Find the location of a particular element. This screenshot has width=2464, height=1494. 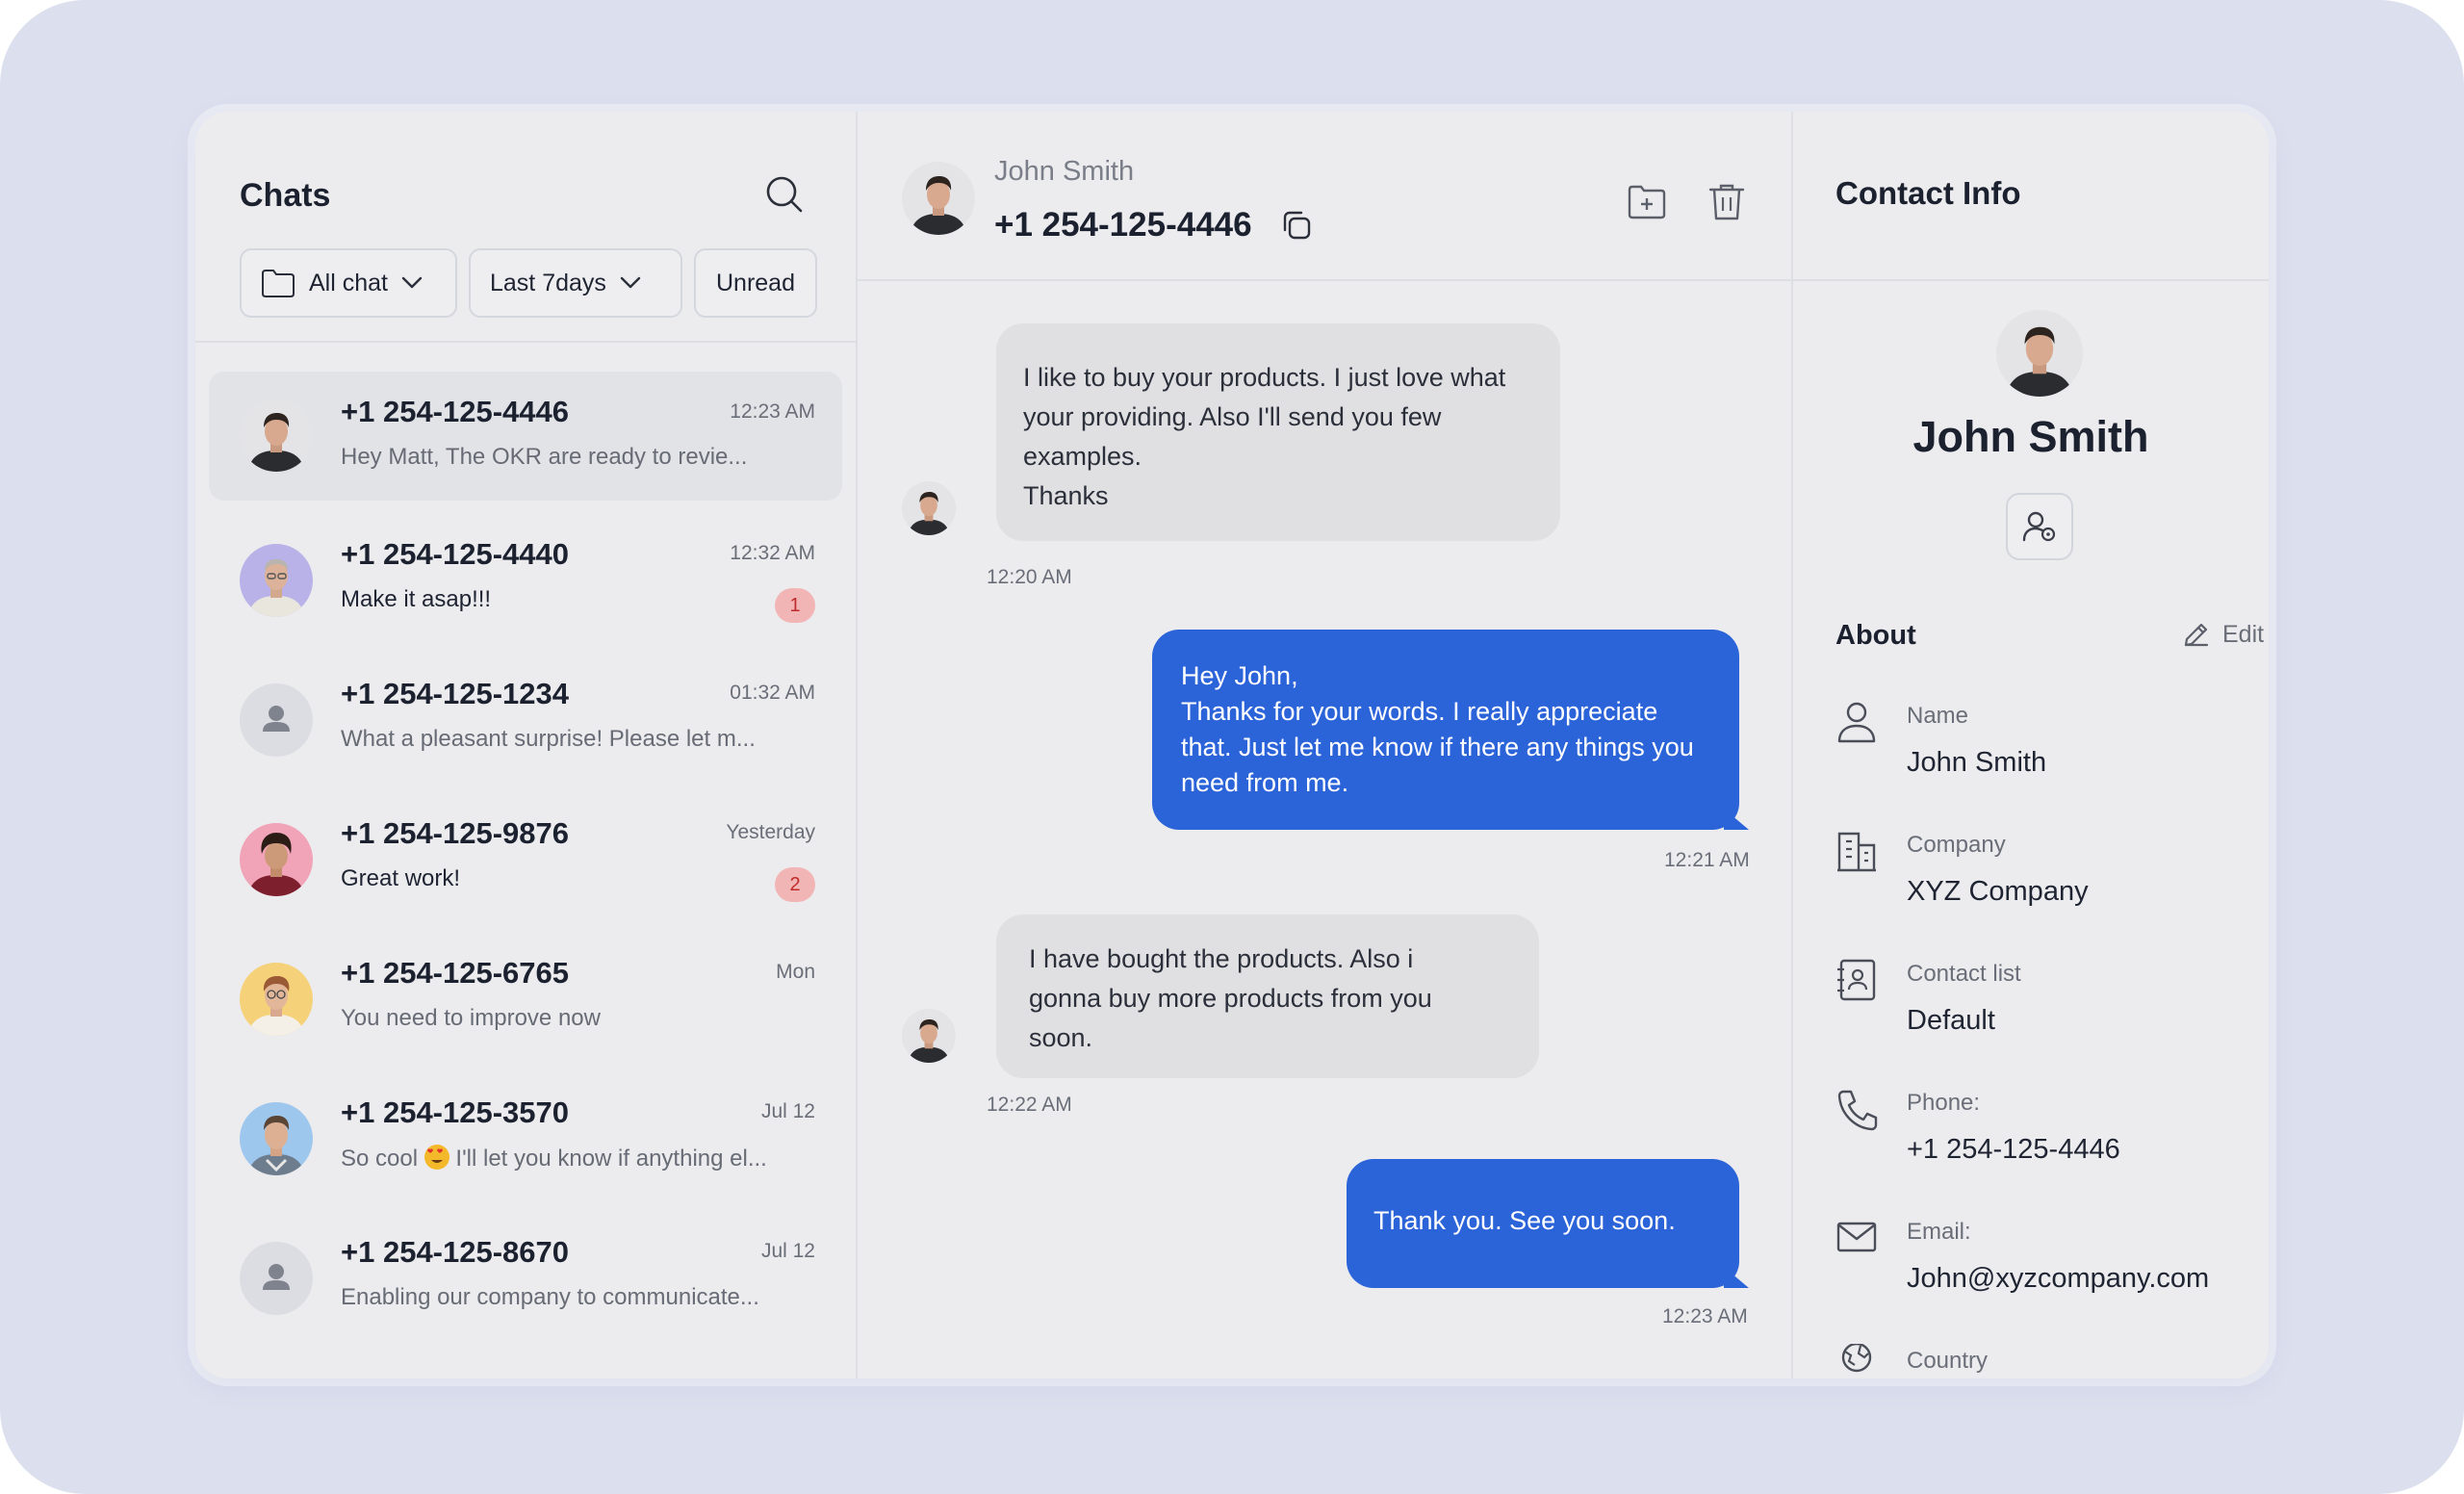

chat-time: Mon is located at coordinates (795, 972).